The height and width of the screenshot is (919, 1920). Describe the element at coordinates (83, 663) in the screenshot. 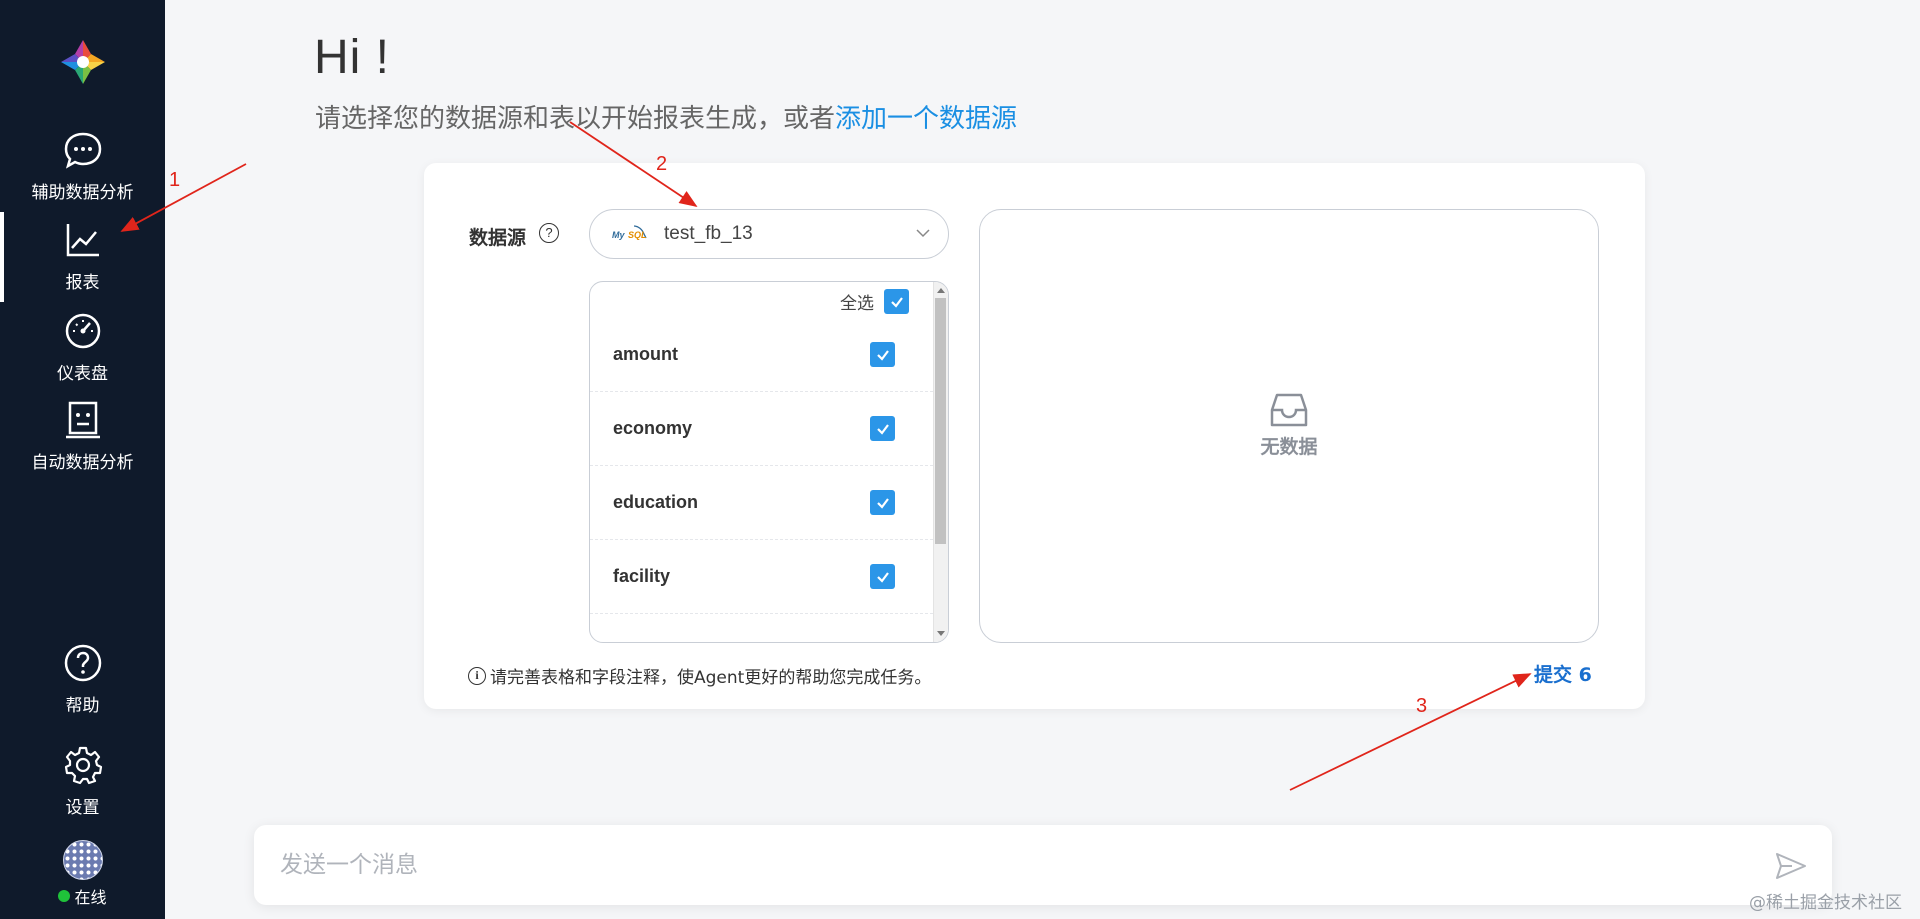

I see `help-icon` at that location.